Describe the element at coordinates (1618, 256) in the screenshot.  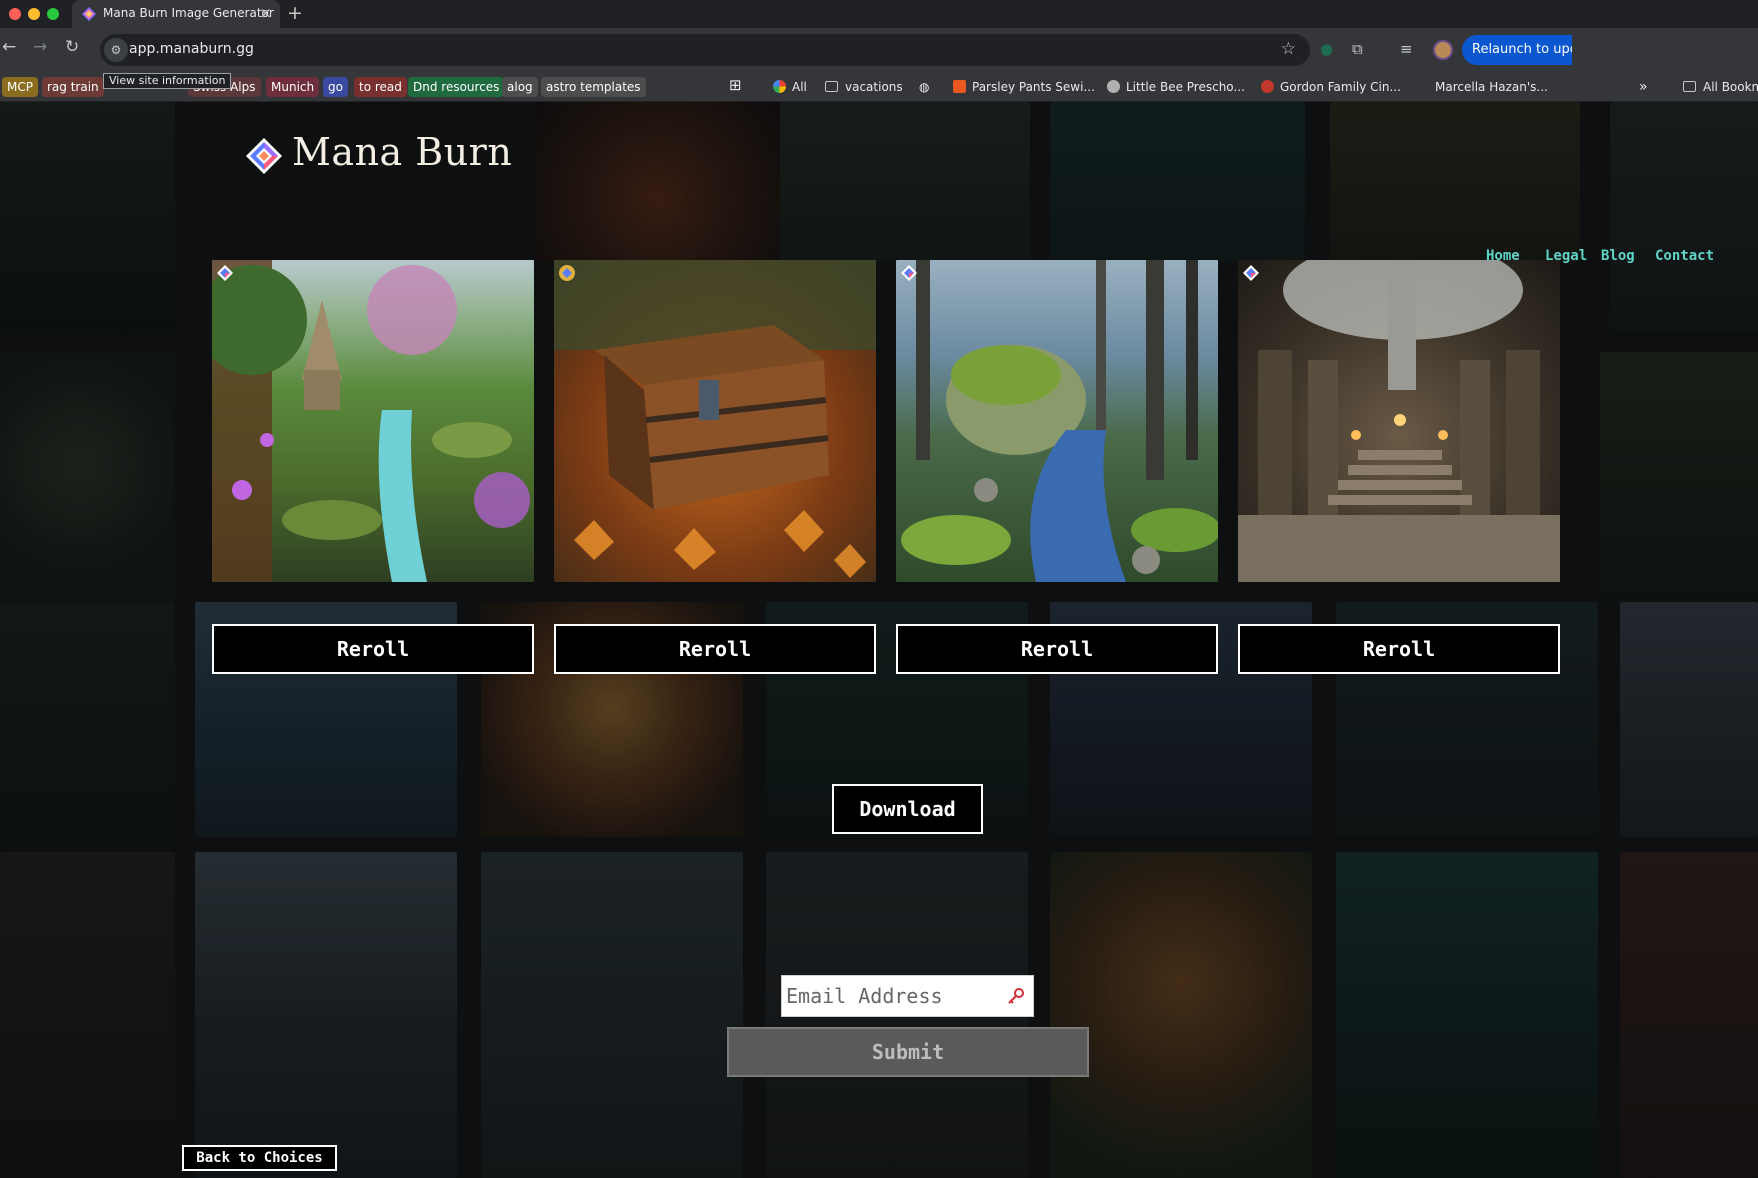
I see `nav-blog: Blog` at that location.